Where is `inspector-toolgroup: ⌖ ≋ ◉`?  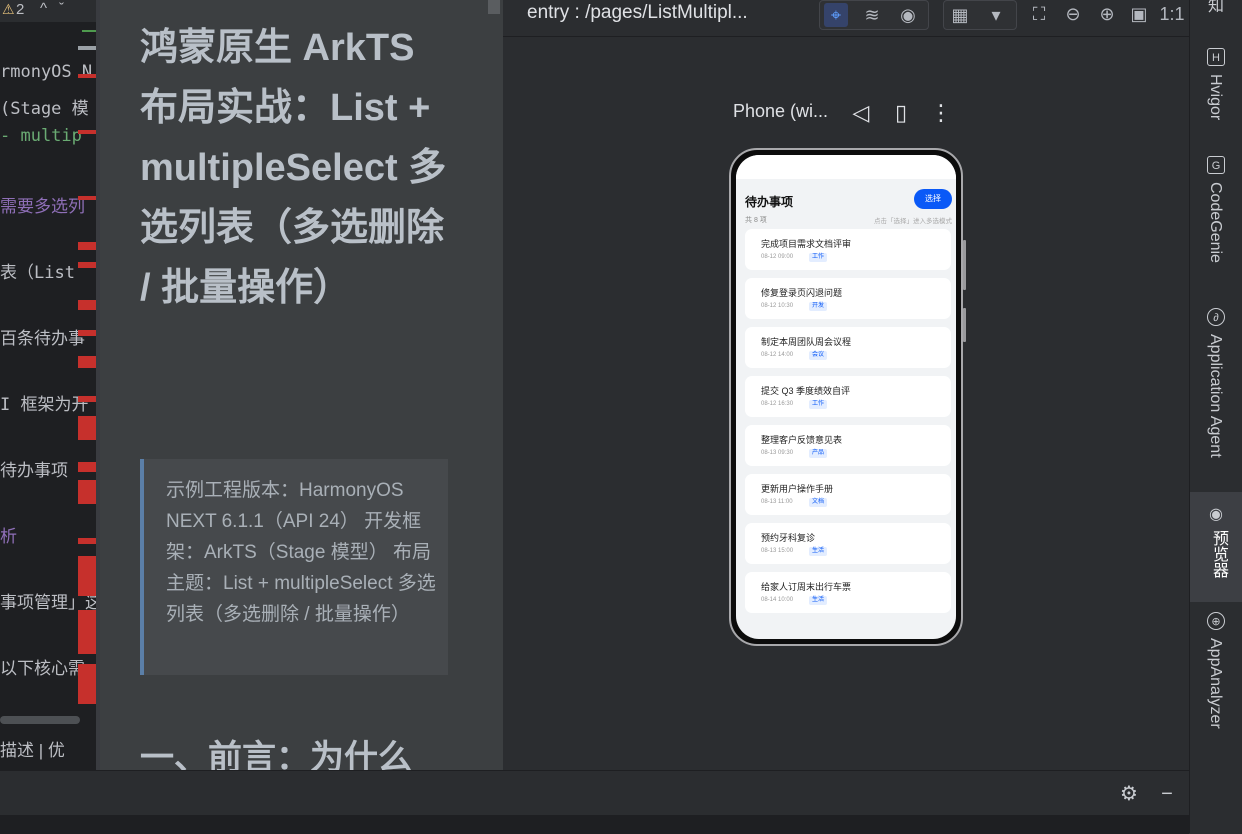 inspector-toolgroup: ⌖ ≋ ◉ is located at coordinates (874, 15).